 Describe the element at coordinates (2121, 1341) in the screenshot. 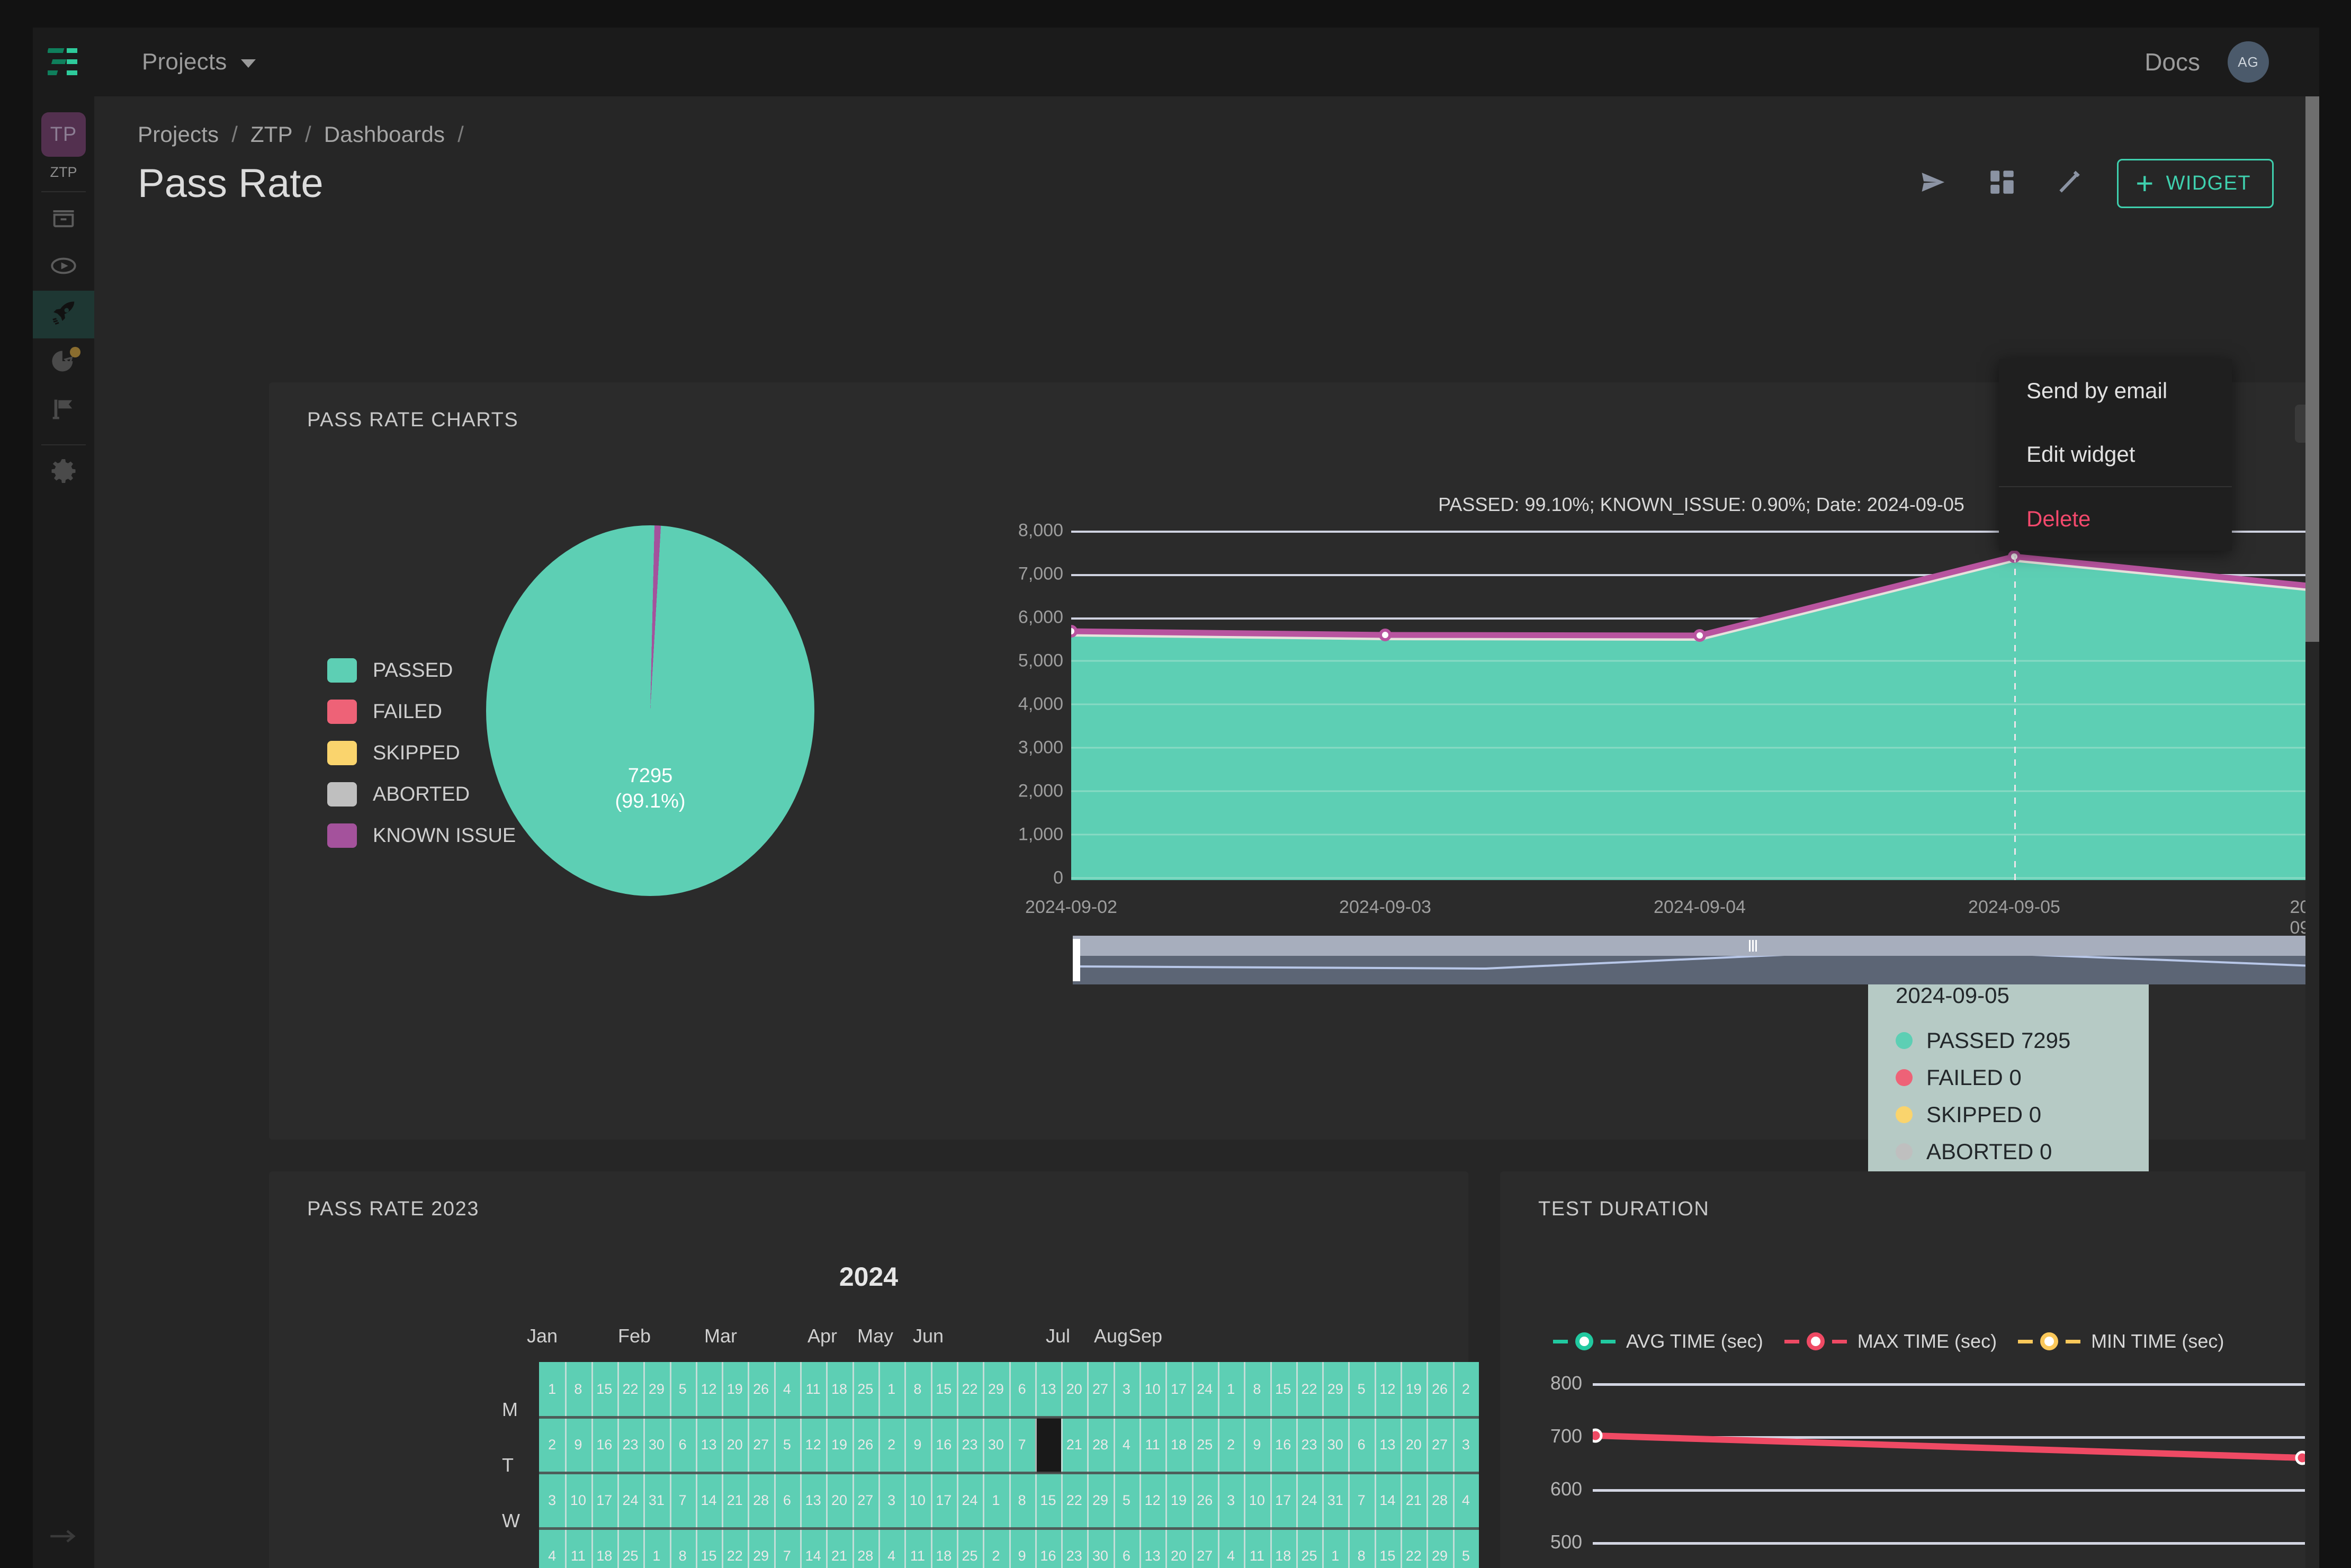

I see `legend-item-min-time: MIN TIME (sec)` at that location.